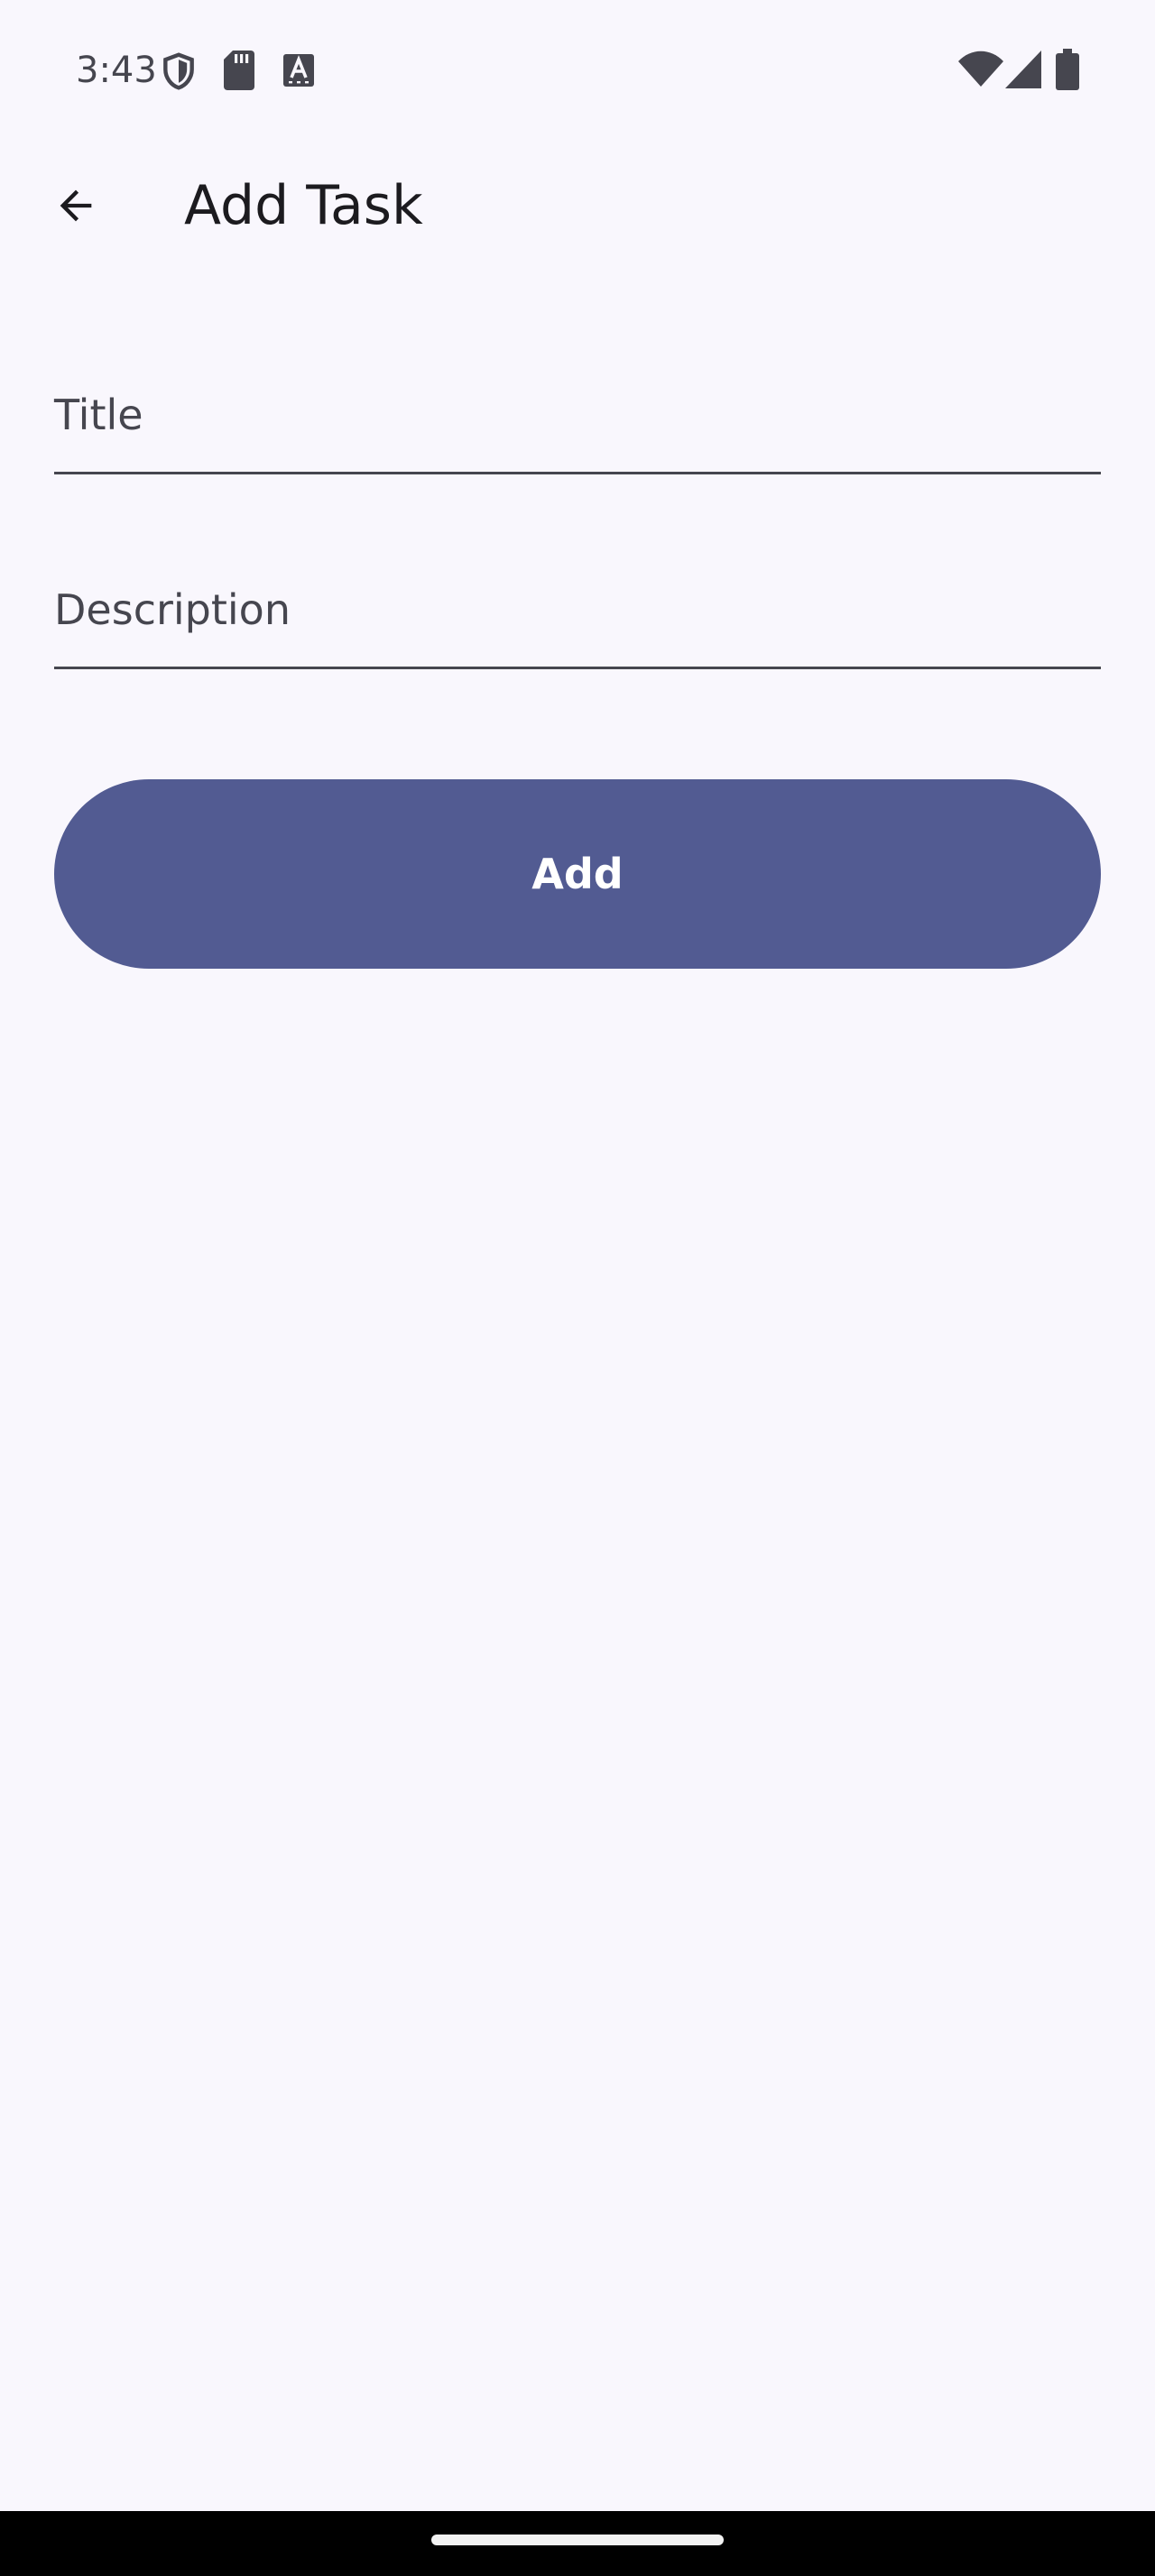 The height and width of the screenshot is (2576, 1155). What do you see at coordinates (178, 71) in the screenshot?
I see `shield-icon` at bounding box center [178, 71].